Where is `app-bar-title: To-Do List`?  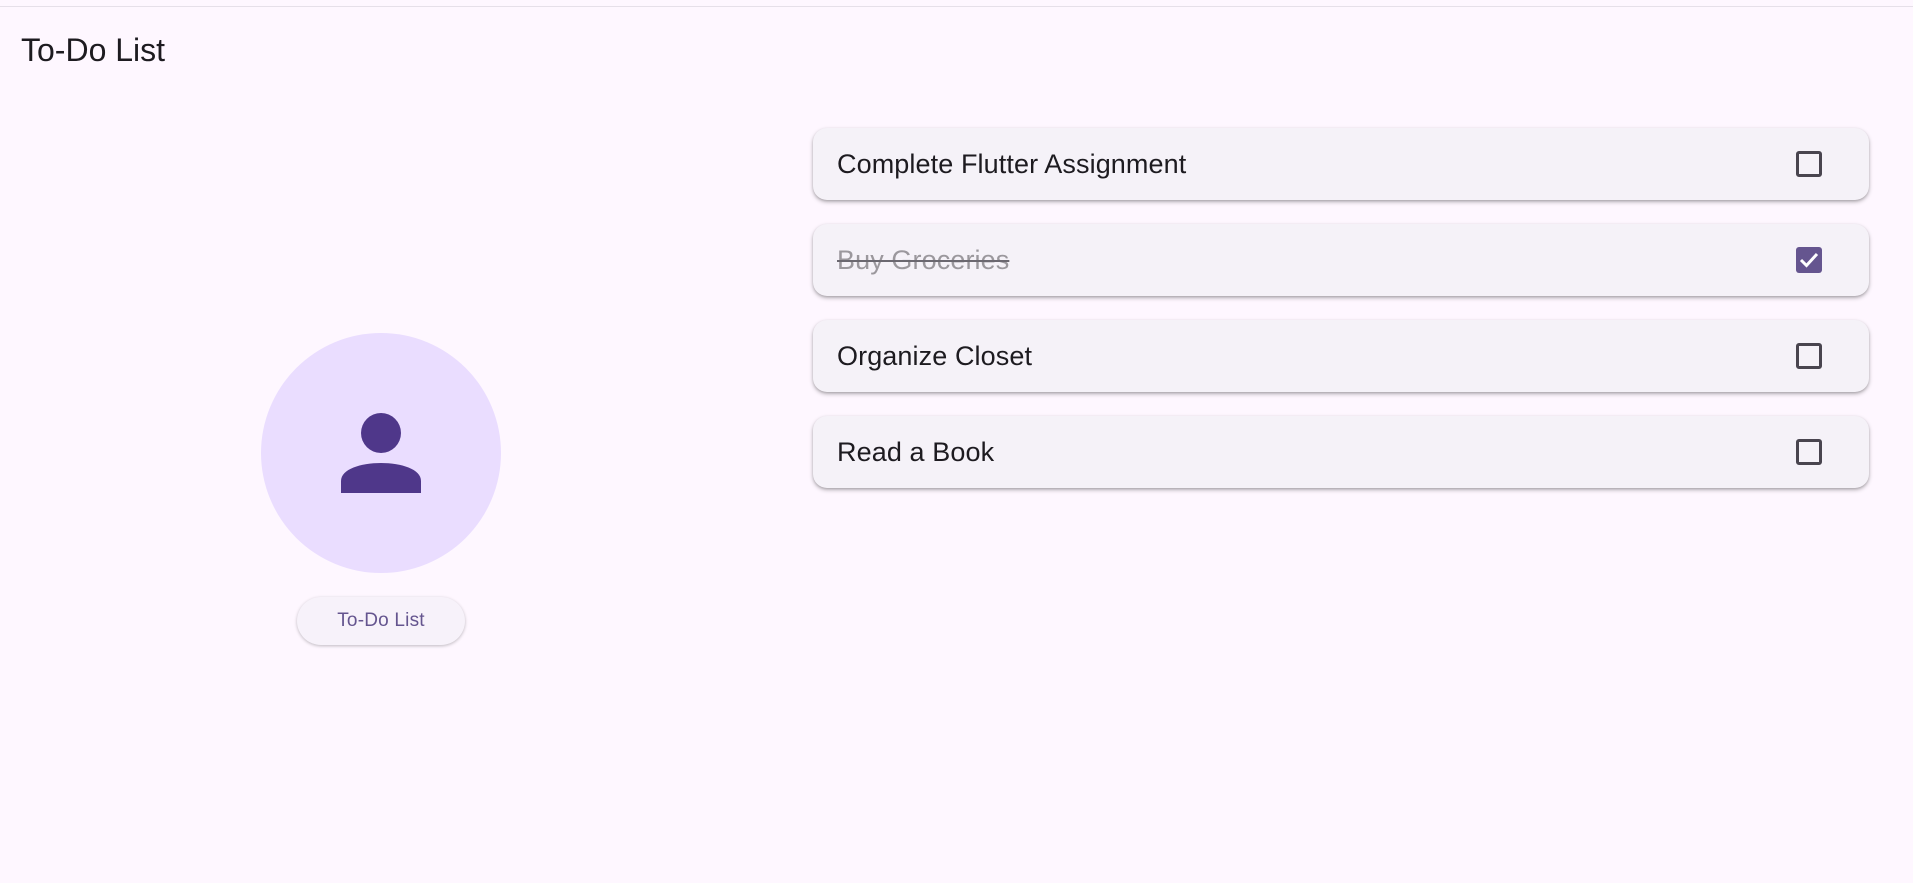
app-bar-title: To-Do List is located at coordinates (93, 50).